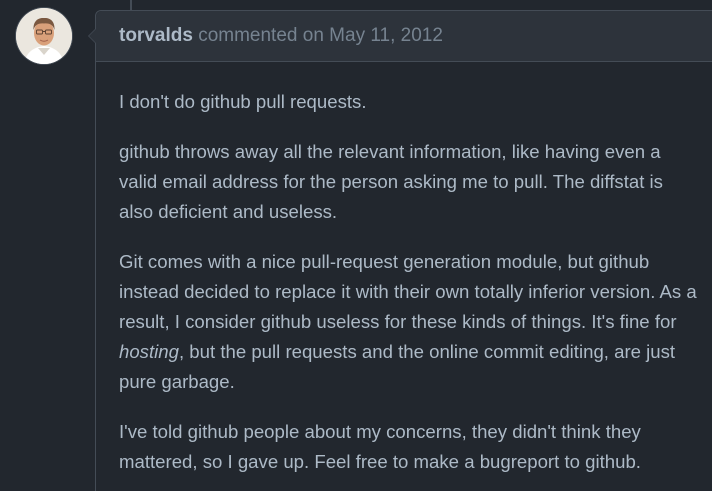 This screenshot has height=491, width=712. Describe the element at coordinates (156, 35) in the screenshot. I see `author-link: torvalds` at that location.